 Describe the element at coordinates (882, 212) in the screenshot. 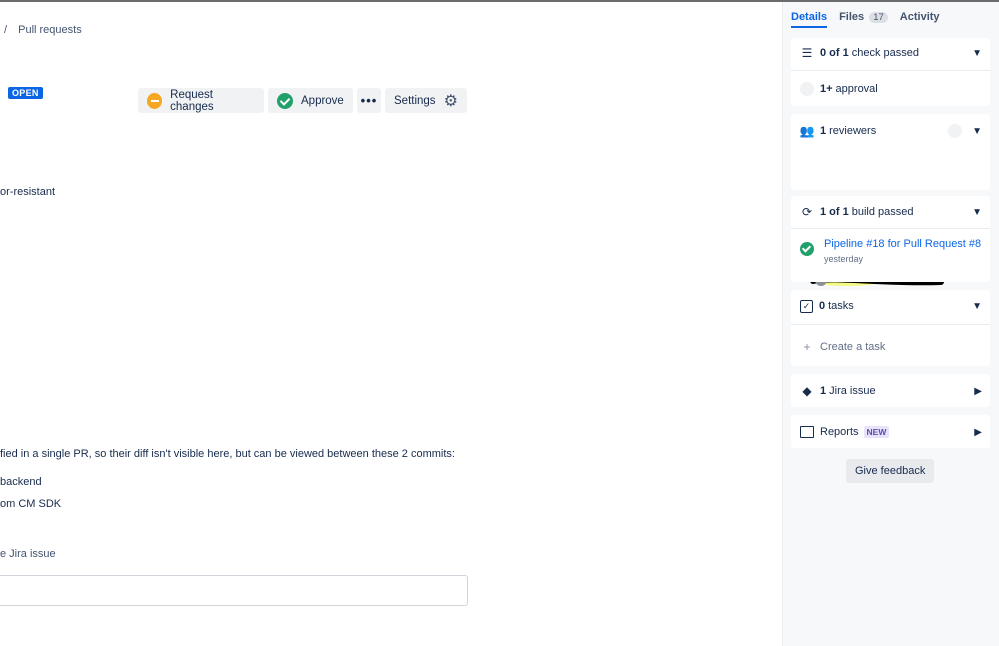

I see `builds-label: build passed` at that location.